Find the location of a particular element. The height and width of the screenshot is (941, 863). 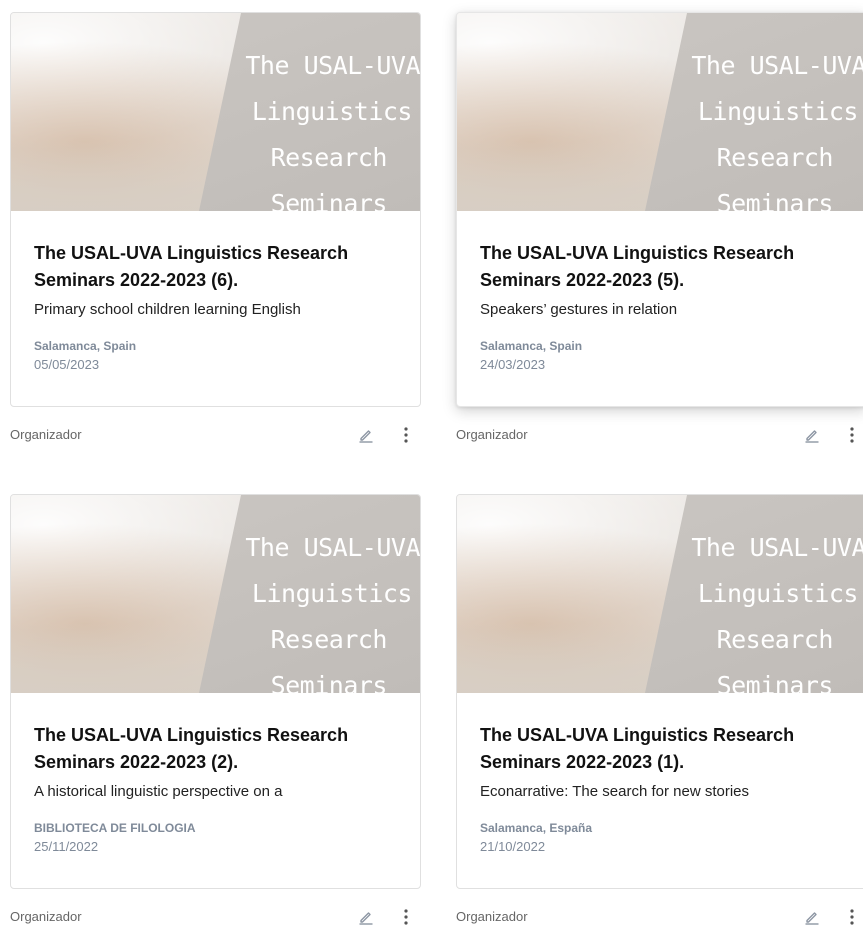

event-date: 21/10/2022 is located at coordinates (513, 846).